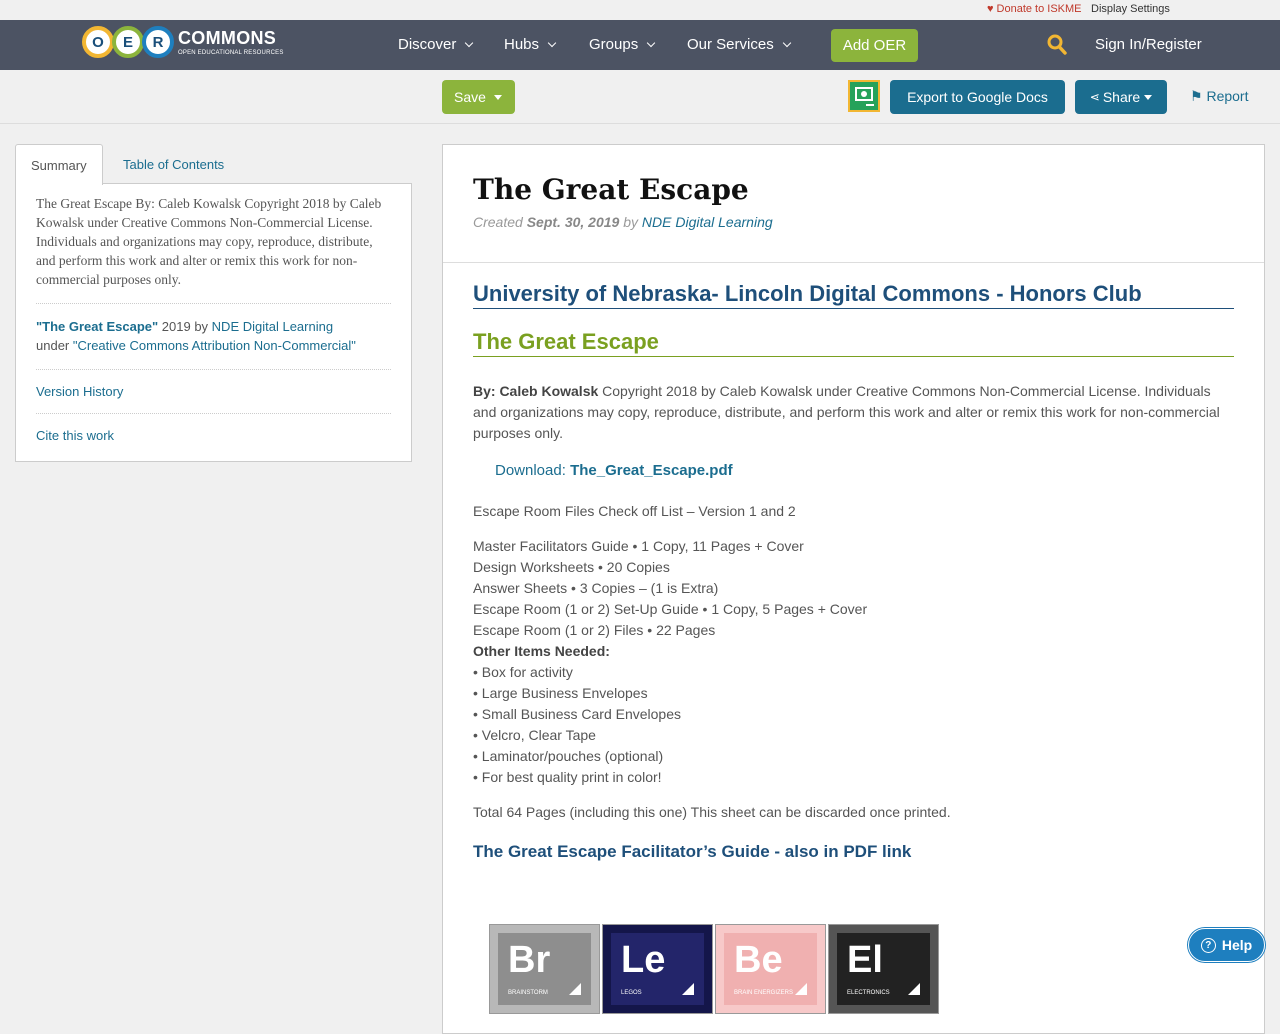 The image size is (1280, 1034). I want to click on donate-link: ♥ Donate to ISKME, so click(1034, 9).